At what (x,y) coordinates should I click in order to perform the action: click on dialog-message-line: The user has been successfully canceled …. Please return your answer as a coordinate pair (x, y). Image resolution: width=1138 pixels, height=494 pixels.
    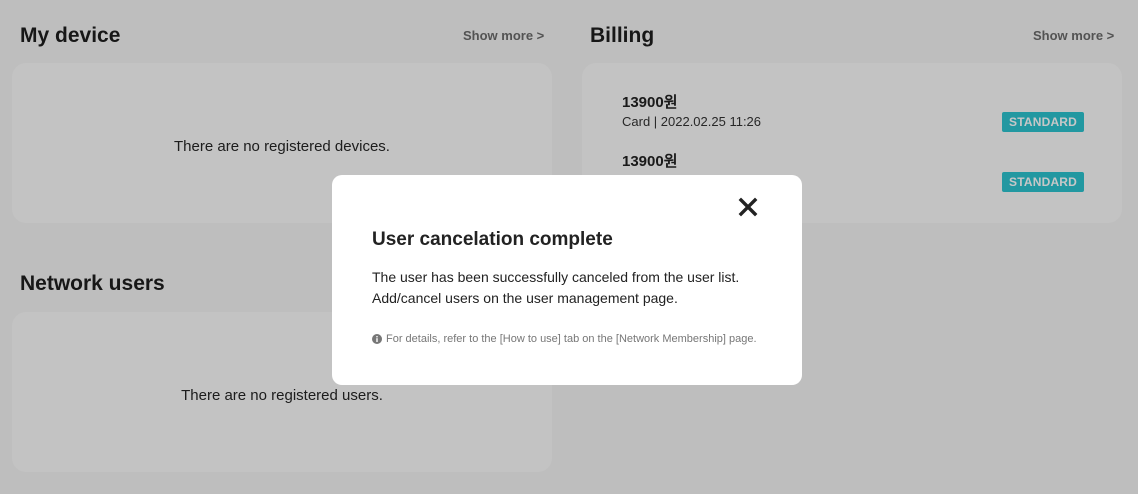
    Looking at the image, I should click on (556, 277).